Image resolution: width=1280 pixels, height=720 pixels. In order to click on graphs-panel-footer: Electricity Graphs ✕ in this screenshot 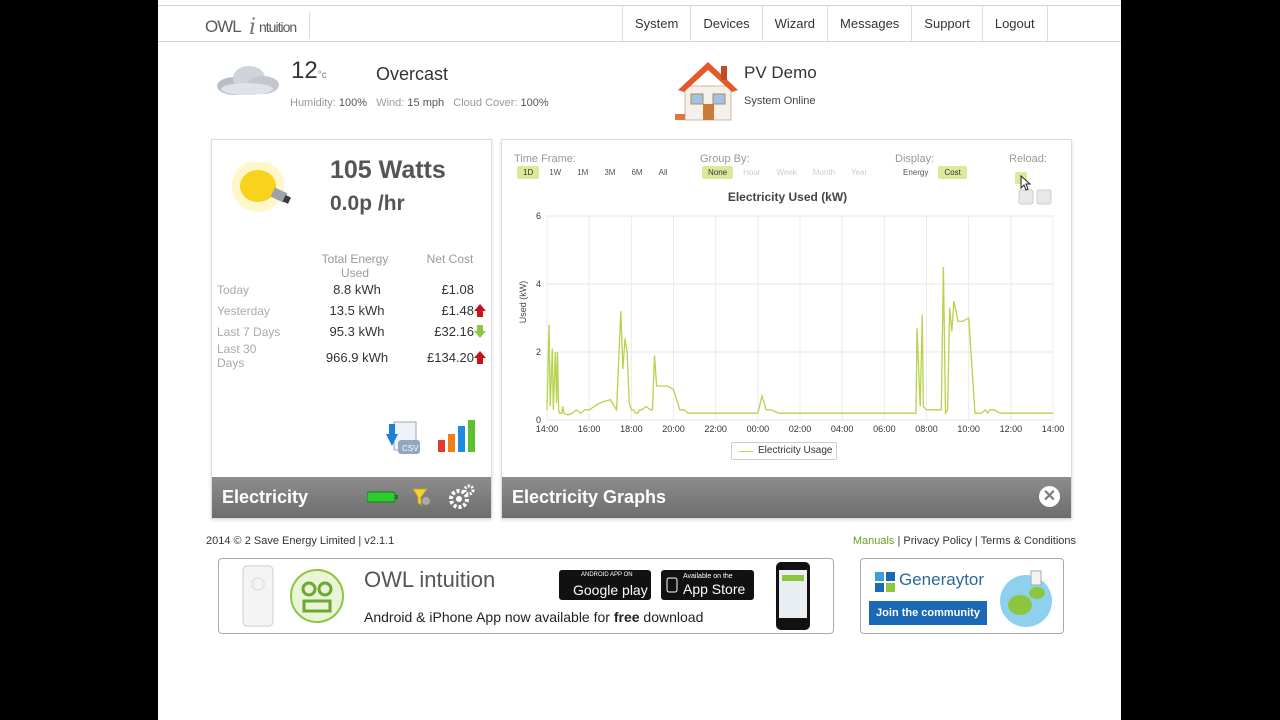, I will do `click(786, 497)`.